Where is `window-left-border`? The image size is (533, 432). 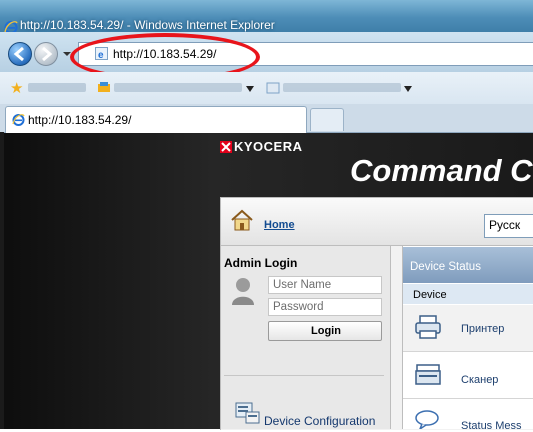
window-left-border is located at coordinates (2, 280).